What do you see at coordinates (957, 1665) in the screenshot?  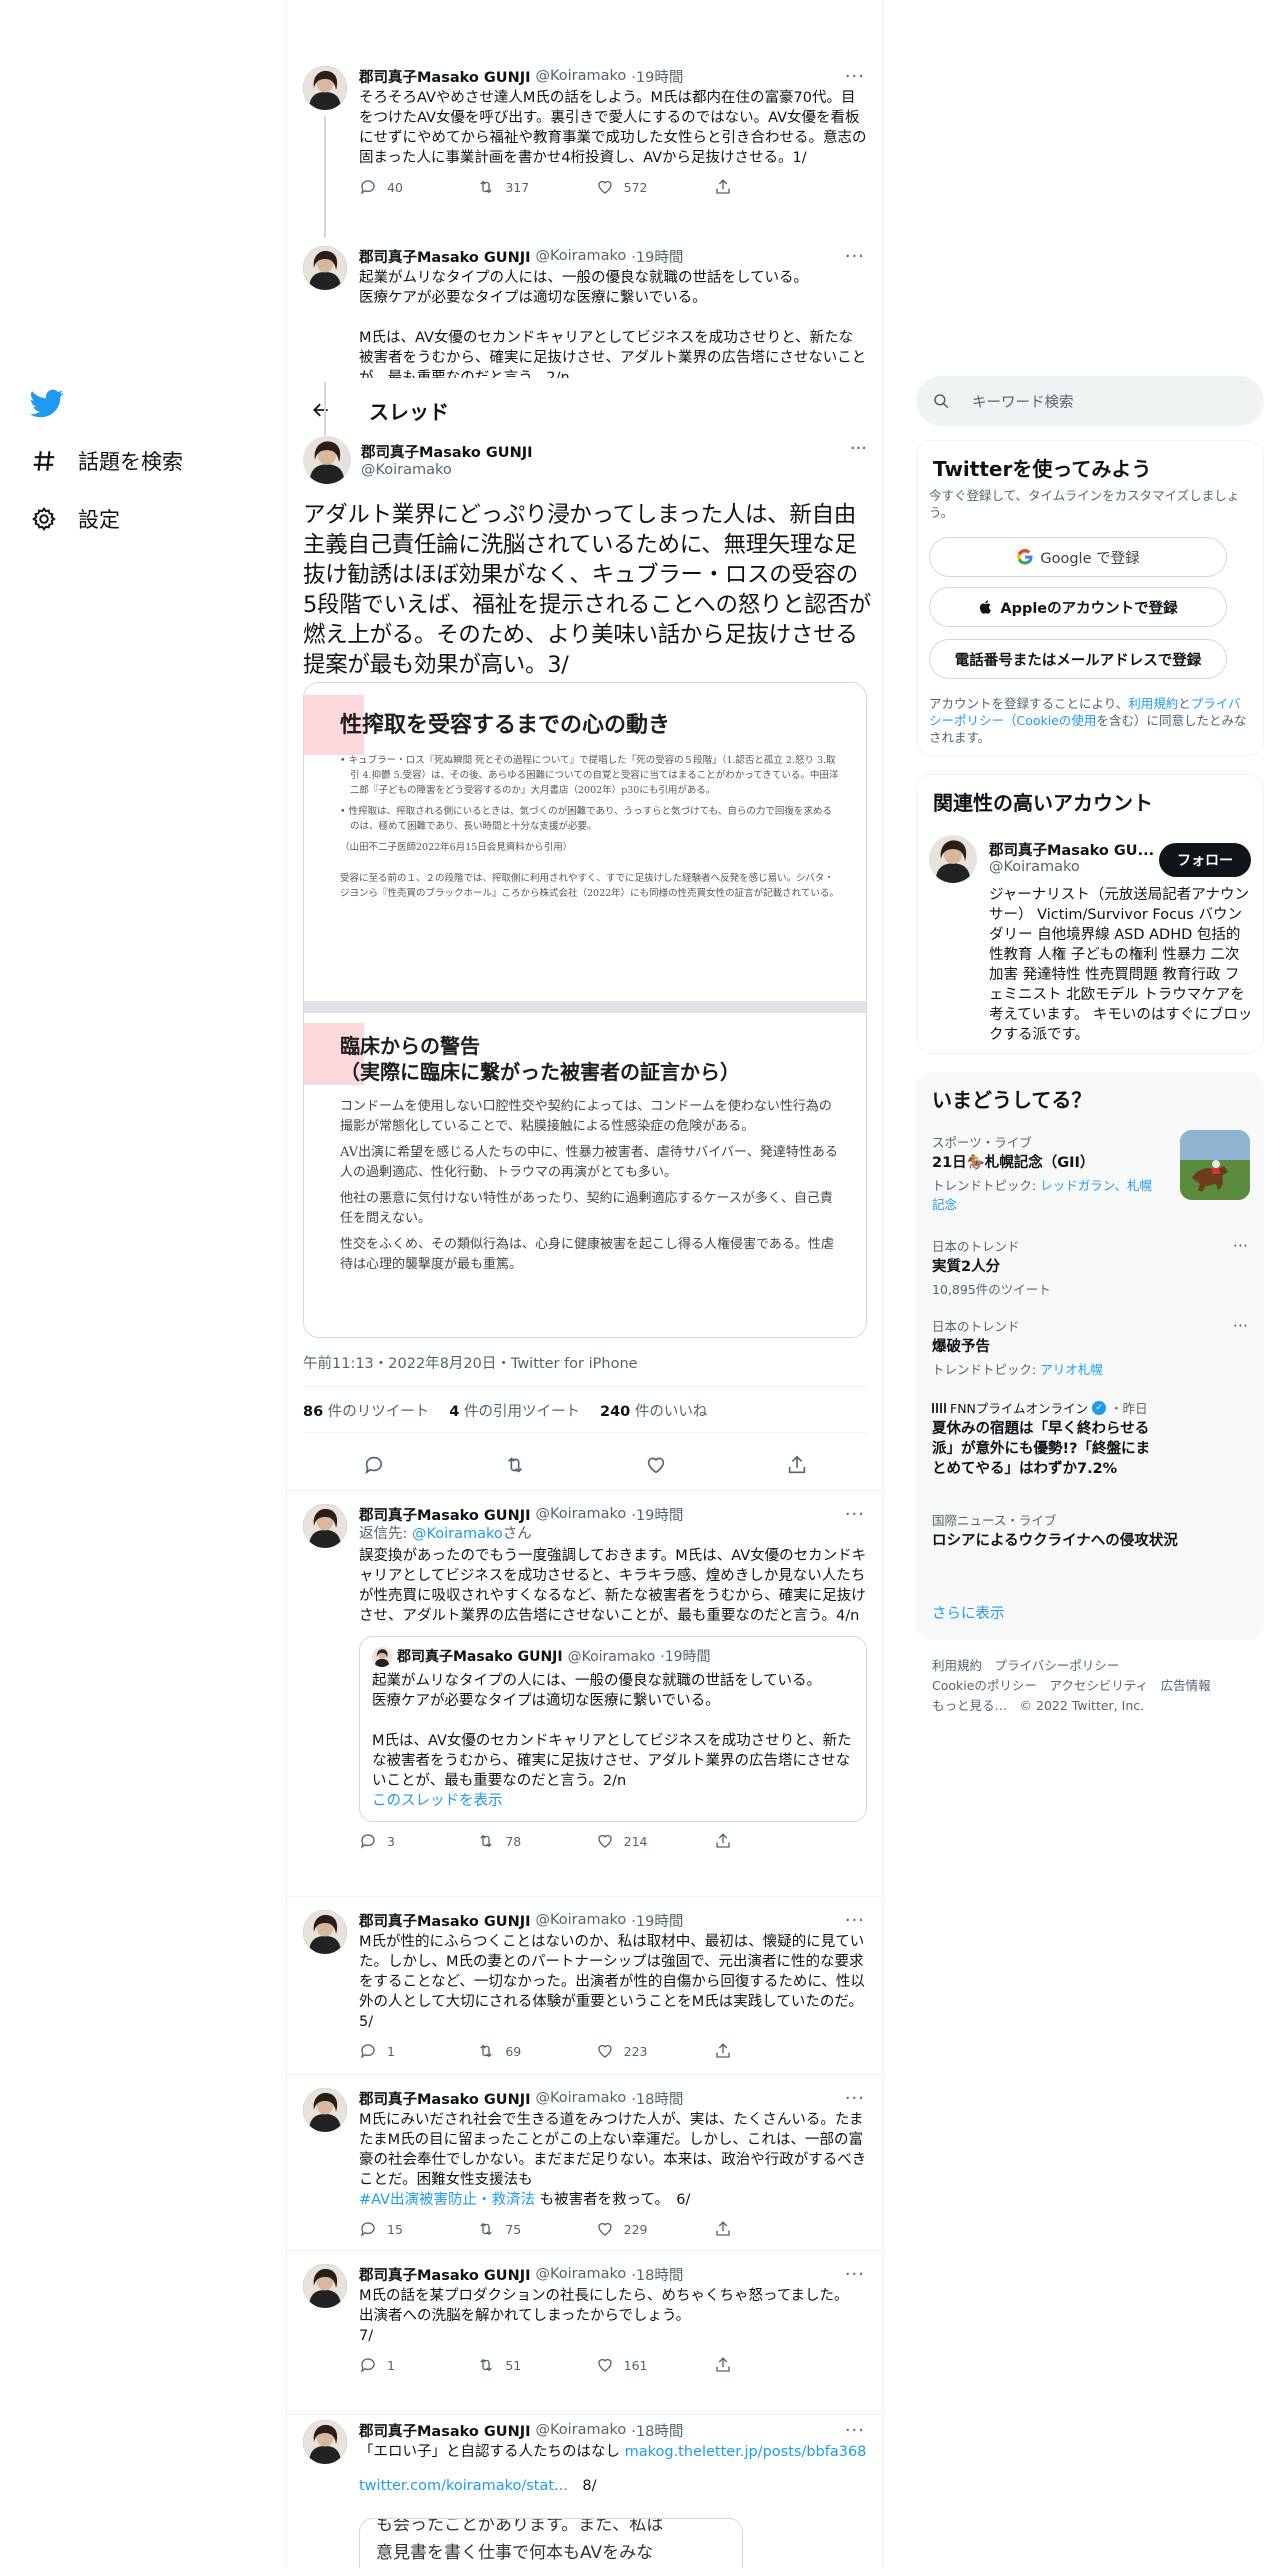 I see `footer-link: 利用規約` at bounding box center [957, 1665].